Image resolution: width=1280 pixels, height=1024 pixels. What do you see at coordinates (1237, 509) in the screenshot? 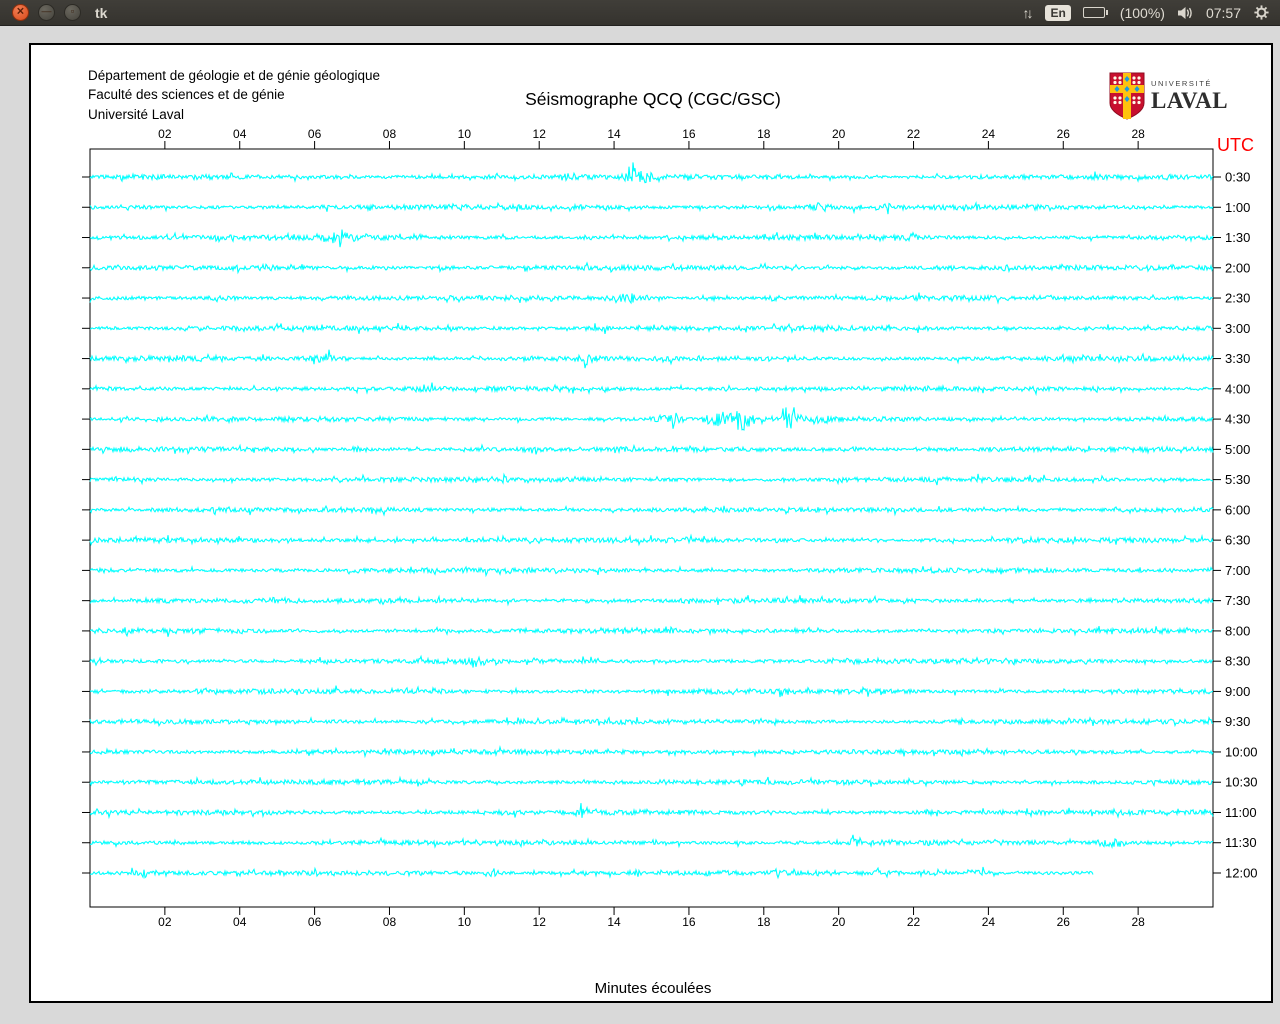
I see `utc-time-label: 6:00` at bounding box center [1237, 509].